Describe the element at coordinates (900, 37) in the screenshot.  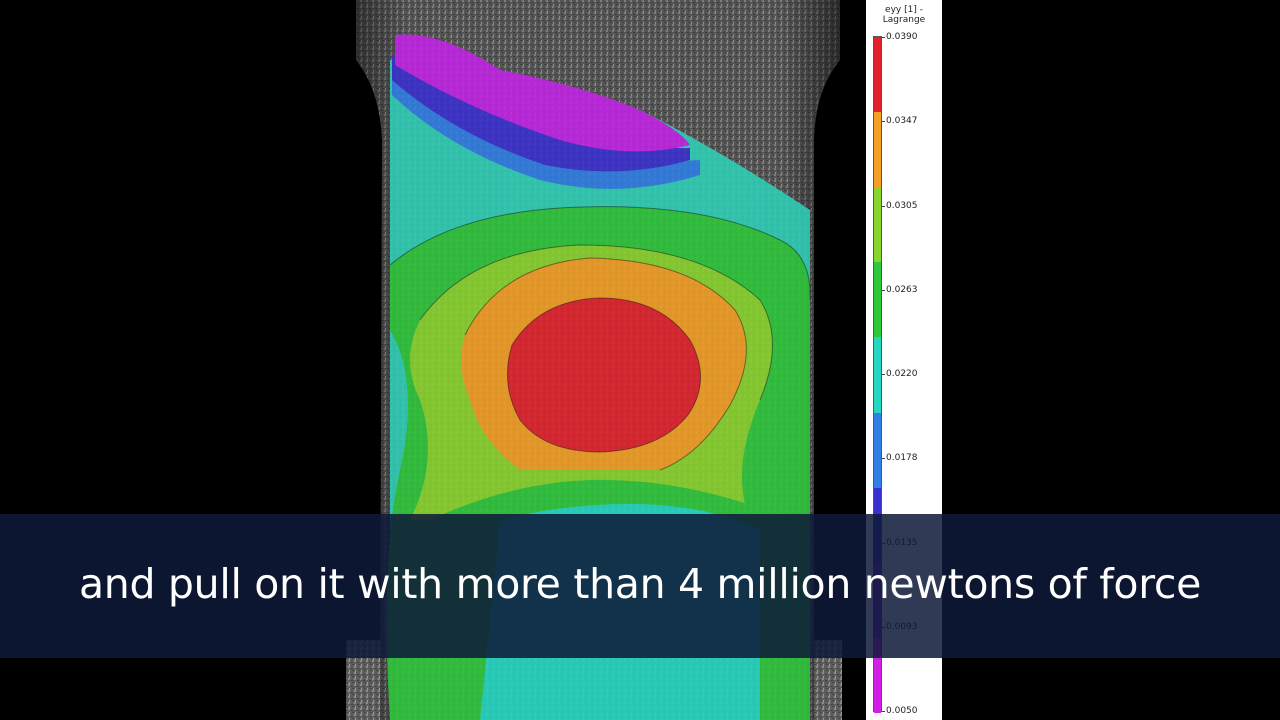
I see `legend-tick-label: 0.0390` at that location.